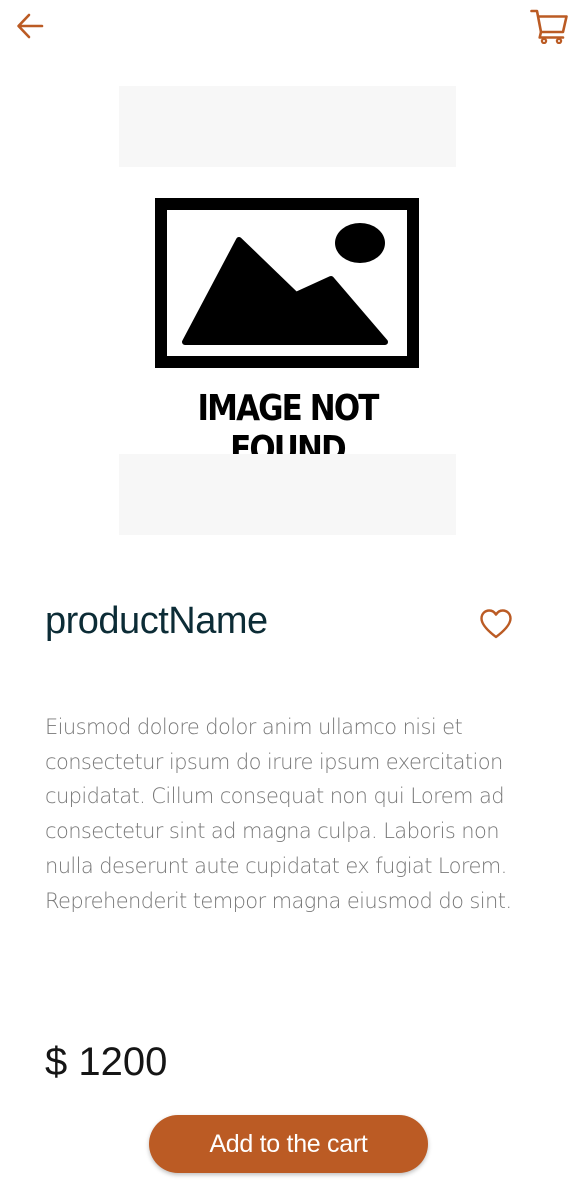 The image size is (581, 1187). Describe the element at coordinates (287, 283) in the screenshot. I see `image-placeholder-icon` at that location.